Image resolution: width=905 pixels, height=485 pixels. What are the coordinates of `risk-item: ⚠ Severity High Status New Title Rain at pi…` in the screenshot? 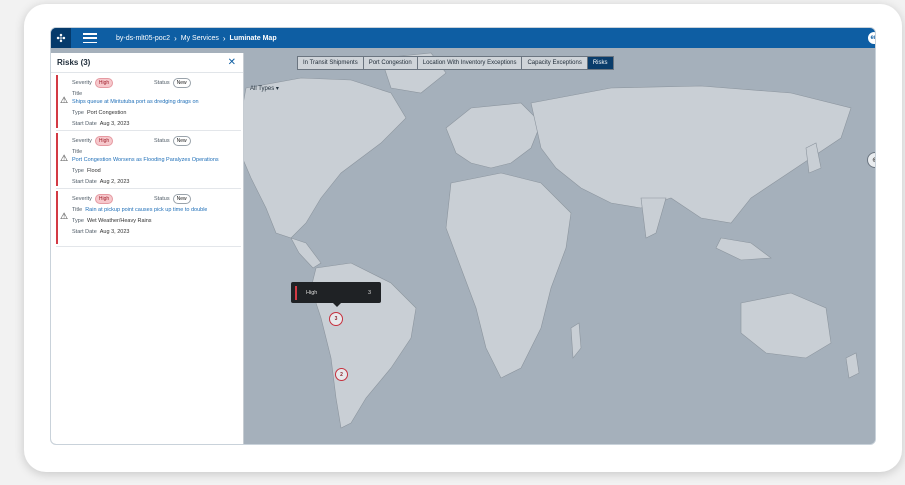 It's located at (148, 218).